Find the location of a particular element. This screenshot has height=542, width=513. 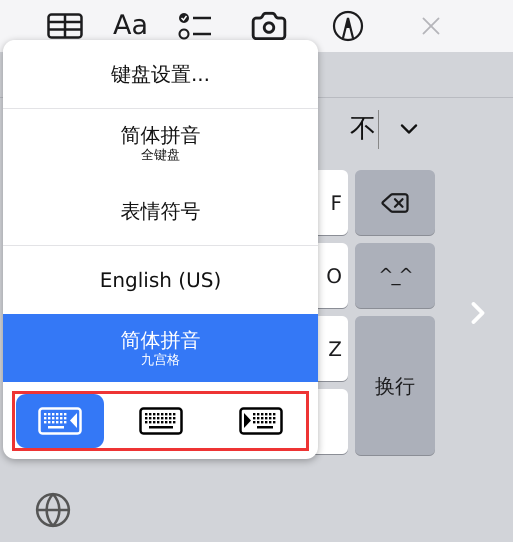

menu-item: 简体拼音 九宫格 is located at coordinates (160, 348).